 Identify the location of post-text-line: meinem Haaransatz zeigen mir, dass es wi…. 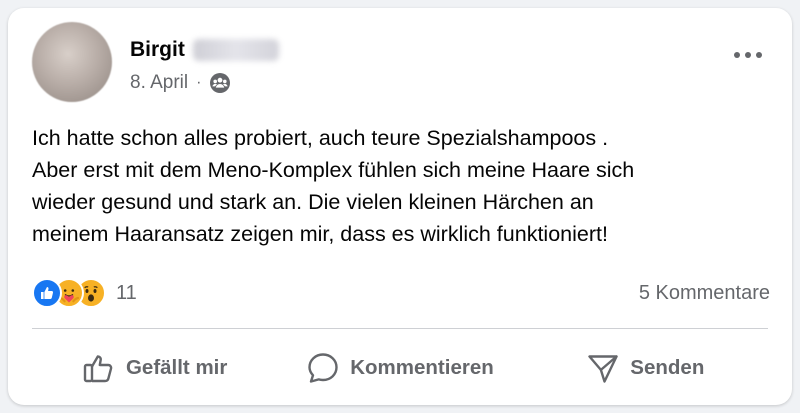
(320, 234).